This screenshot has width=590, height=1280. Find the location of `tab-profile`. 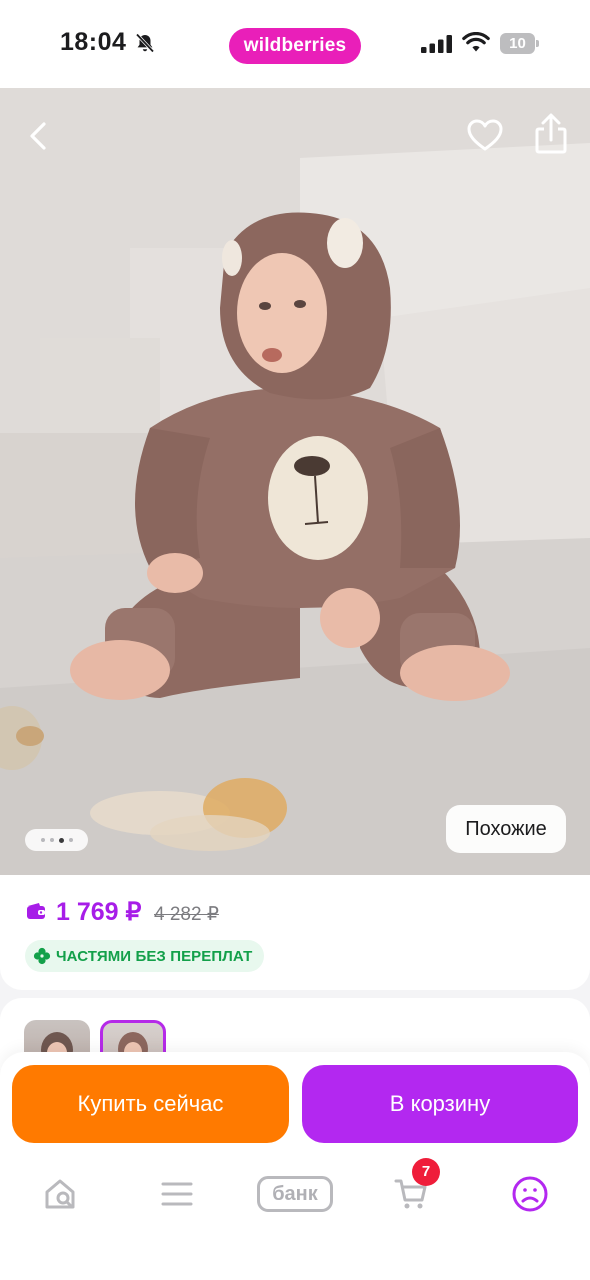

tab-profile is located at coordinates (530, 1194).